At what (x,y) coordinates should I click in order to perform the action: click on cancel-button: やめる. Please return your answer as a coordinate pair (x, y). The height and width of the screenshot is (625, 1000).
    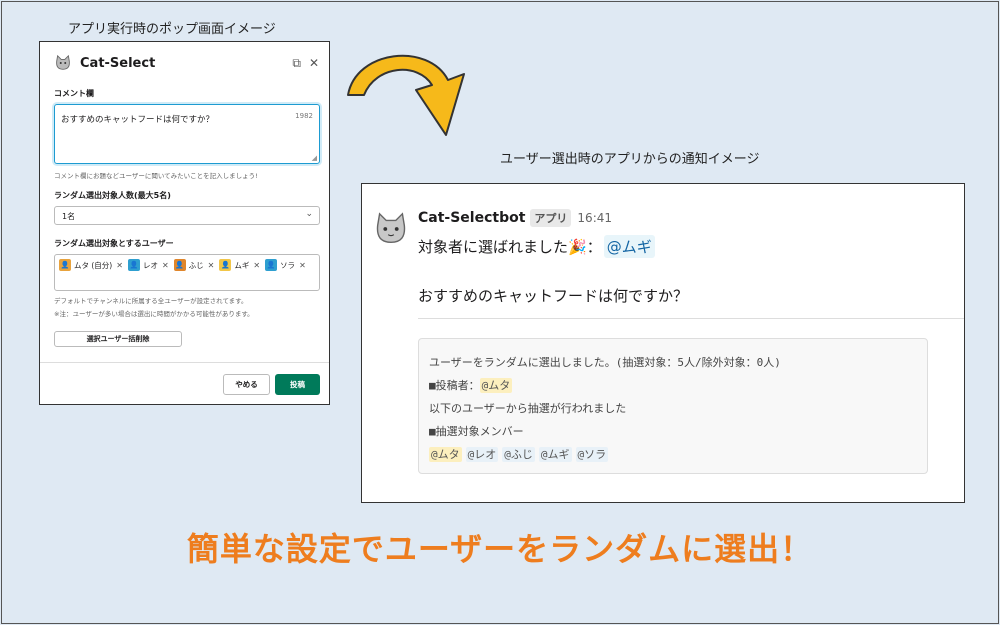
    Looking at the image, I should click on (246, 384).